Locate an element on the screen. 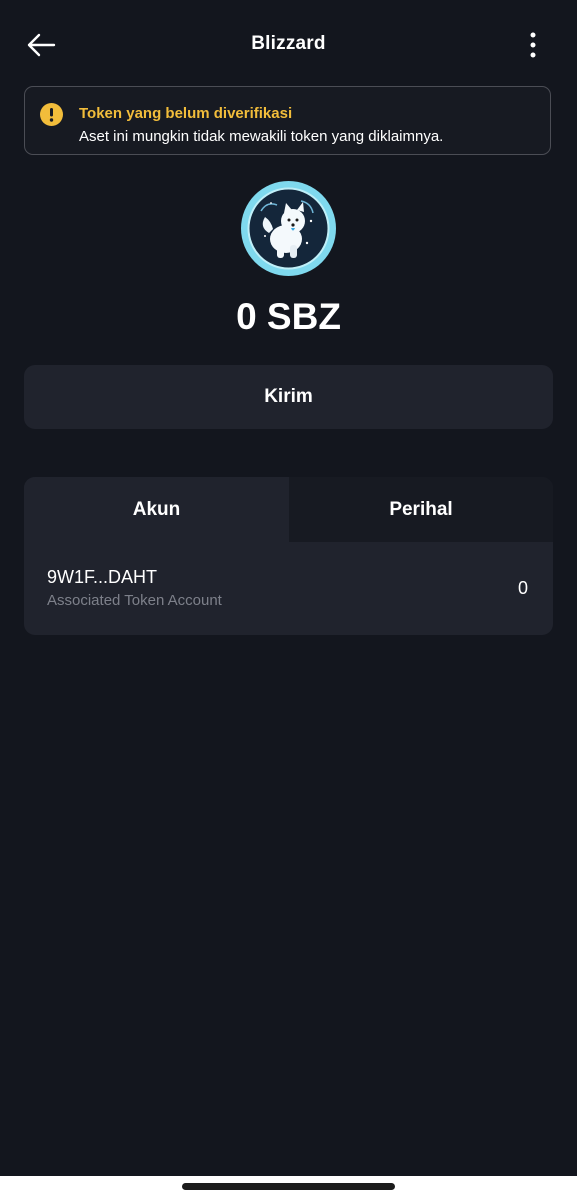 The height and width of the screenshot is (1200, 577). samoyed-dog-token-logo is located at coordinates (288, 228).